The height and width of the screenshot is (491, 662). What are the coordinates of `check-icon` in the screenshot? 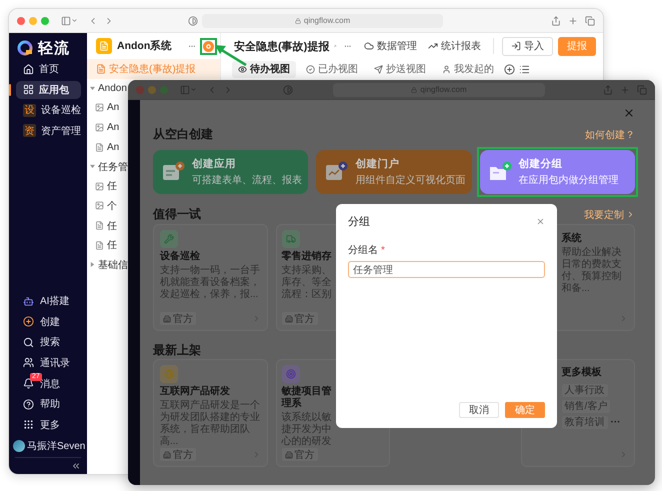 It's located at (310, 69).